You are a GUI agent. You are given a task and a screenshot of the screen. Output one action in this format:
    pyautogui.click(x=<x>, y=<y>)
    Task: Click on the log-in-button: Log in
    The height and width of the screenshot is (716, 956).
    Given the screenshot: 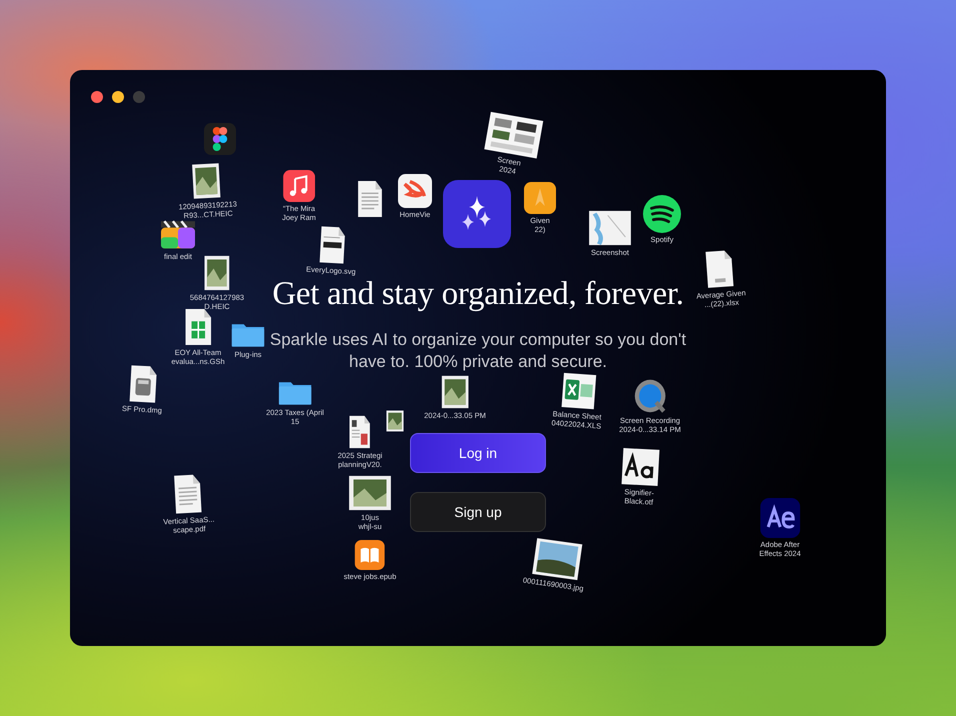 What is the action you would take?
    pyautogui.click(x=478, y=453)
    